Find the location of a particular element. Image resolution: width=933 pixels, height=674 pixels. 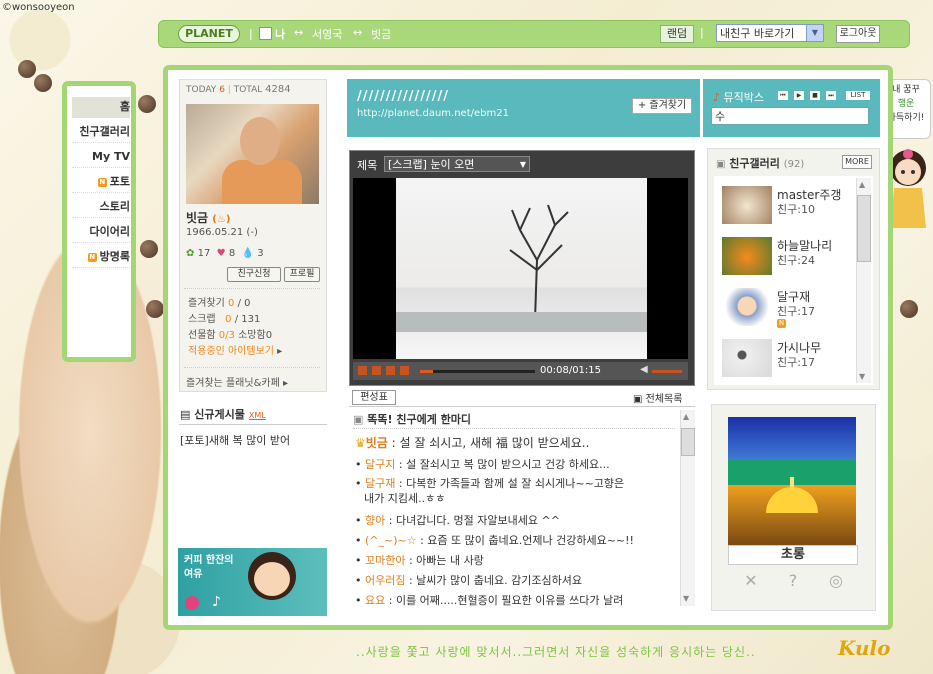

leaf-icon: ✿ is located at coordinates (190, 253).